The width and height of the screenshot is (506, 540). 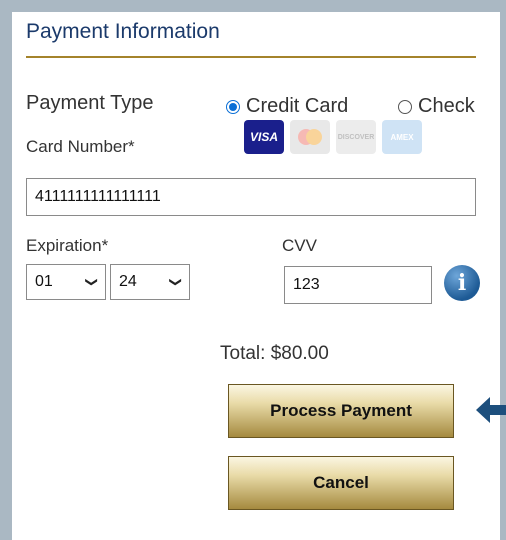 What do you see at coordinates (462, 283) in the screenshot?
I see `info-icon: i` at bounding box center [462, 283].